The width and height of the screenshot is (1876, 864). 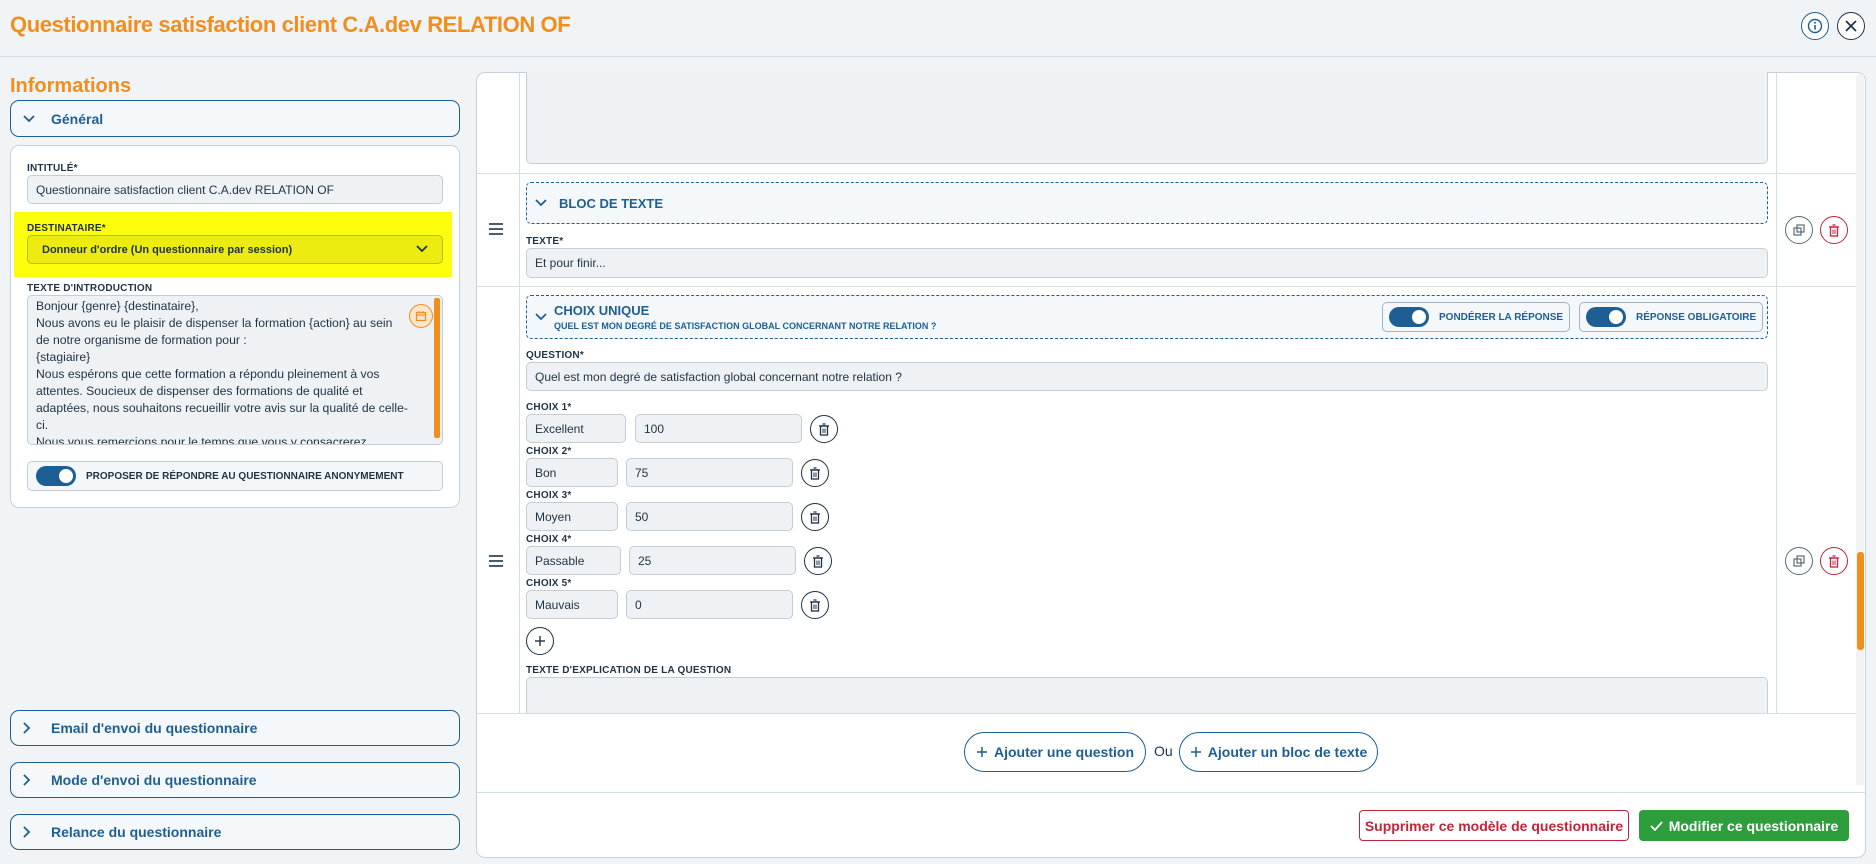 I want to click on close-icon, so click(x=1851, y=26).